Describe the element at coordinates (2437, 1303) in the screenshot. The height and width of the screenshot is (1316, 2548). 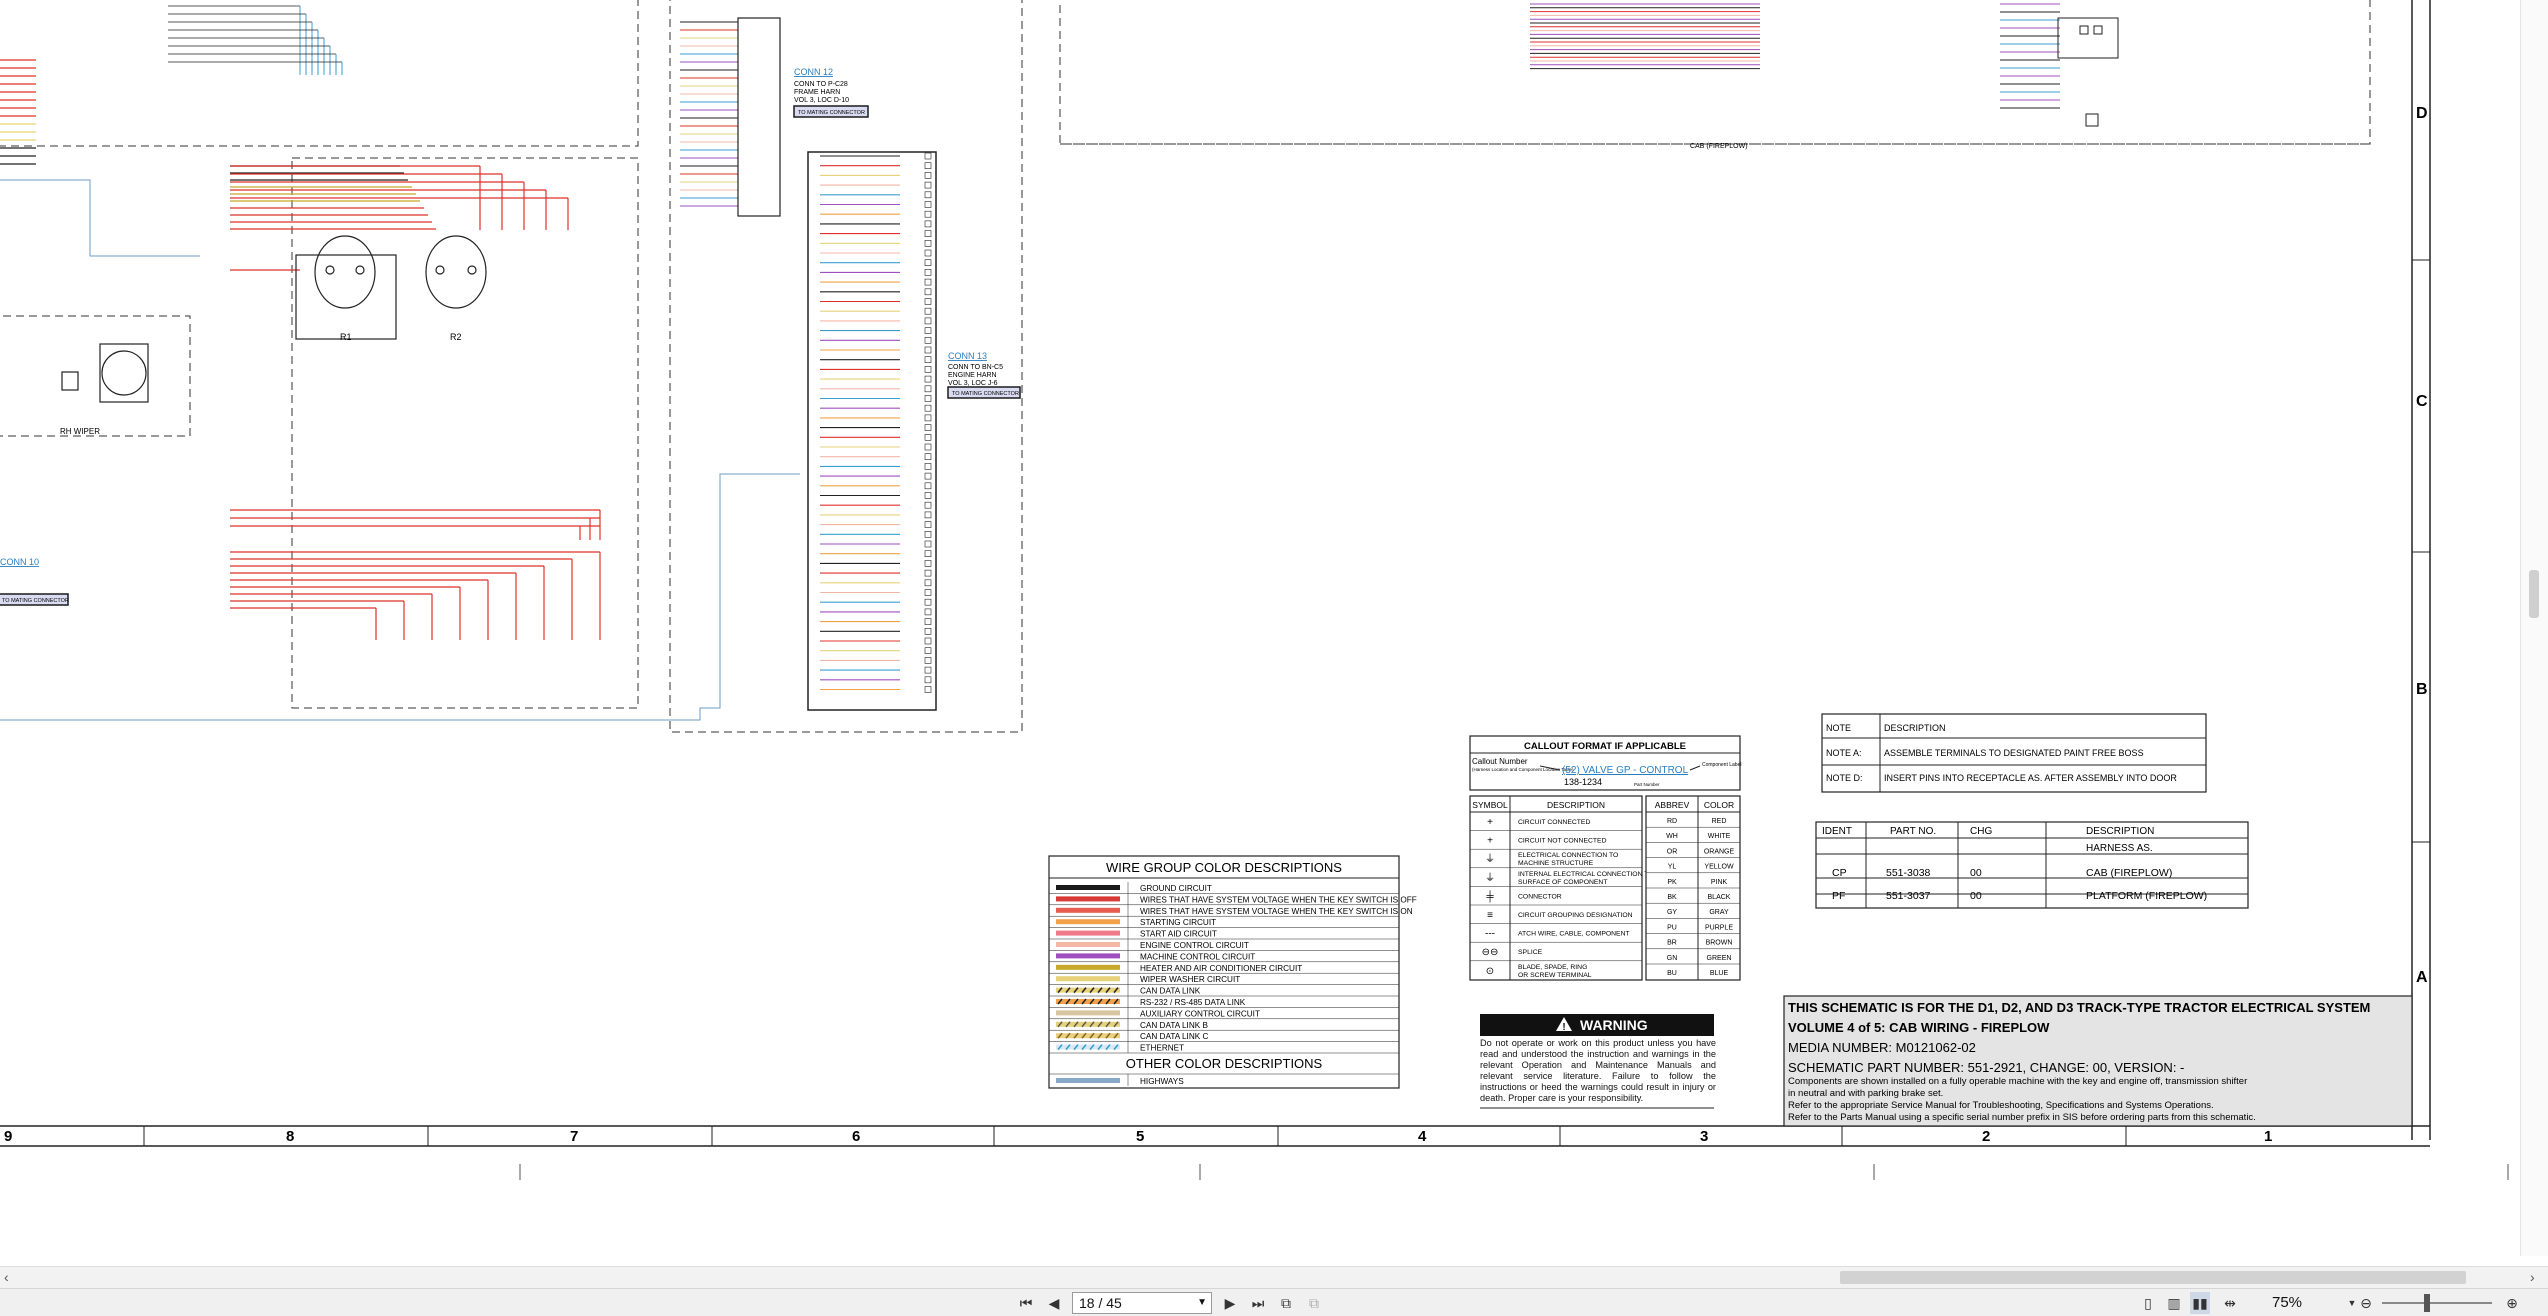
I see `zoom-slider` at that location.